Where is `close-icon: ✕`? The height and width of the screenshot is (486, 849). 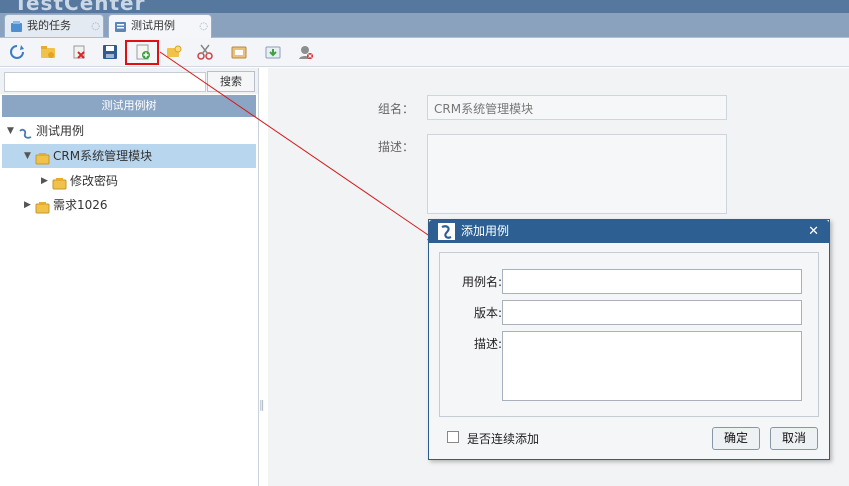 close-icon: ✕ is located at coordinates (813, 231).